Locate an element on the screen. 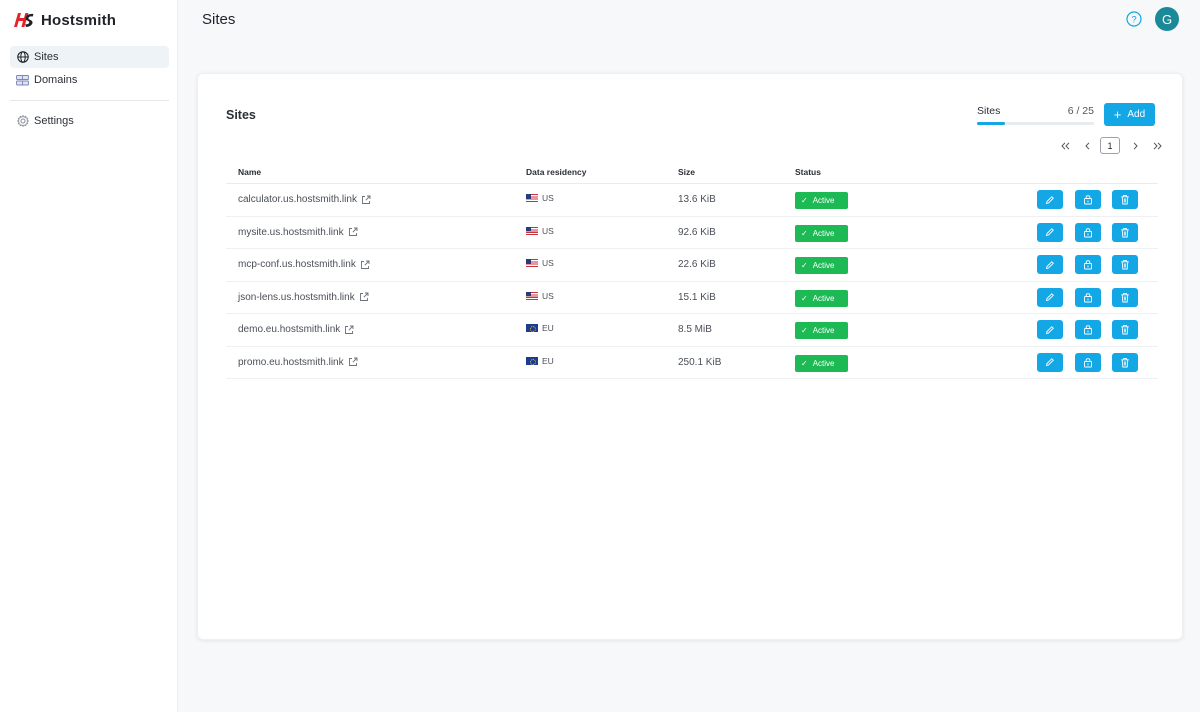  sidebar-item-settings: Settings is located at coordinates (89, 121).